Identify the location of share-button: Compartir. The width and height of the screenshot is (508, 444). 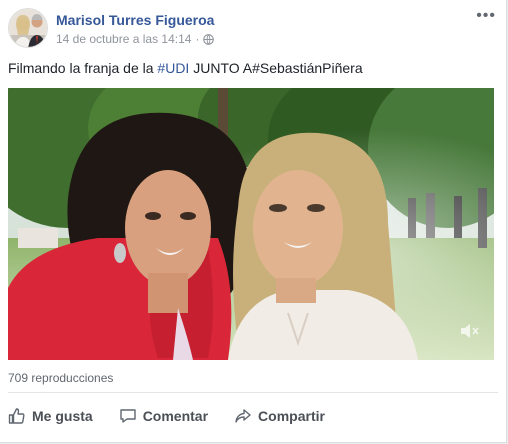
(279, 416).